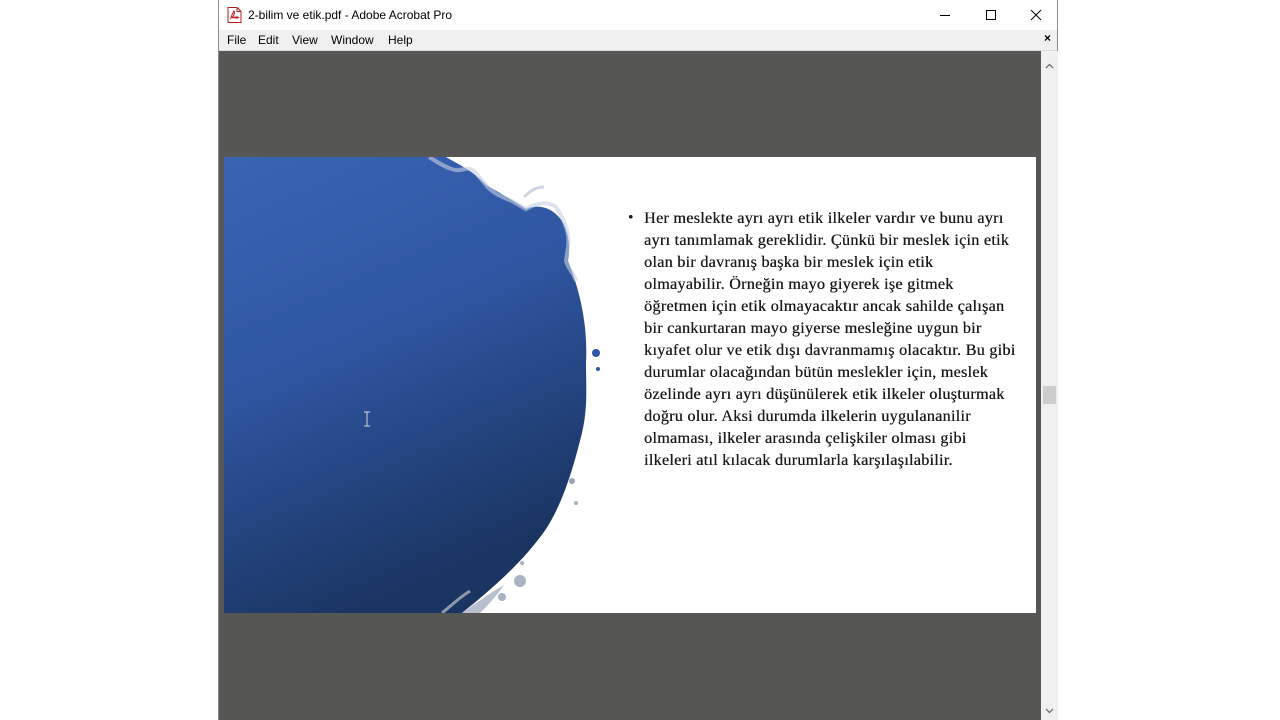 Image resolution: width=1280 pixels, height=720 pixels. I want to click on maximize-button, so click(991, 15).